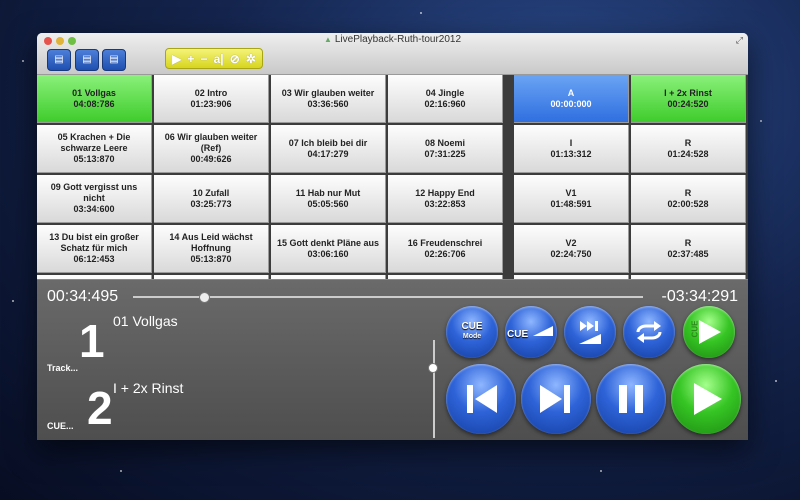 The height and width of the screenshot is (500, 800). What do you see at coordinates (445, 149) in the screenshot?
I see `track-cell: 08 Noemi 07:31:225` at bounding box center [445, 149].